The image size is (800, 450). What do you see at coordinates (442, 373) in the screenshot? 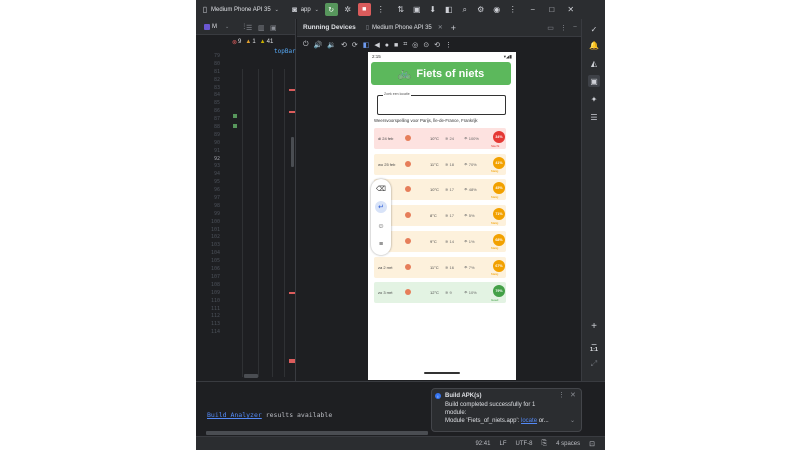
I see `gesture-nav-bar` at bounding box center [442, 373].